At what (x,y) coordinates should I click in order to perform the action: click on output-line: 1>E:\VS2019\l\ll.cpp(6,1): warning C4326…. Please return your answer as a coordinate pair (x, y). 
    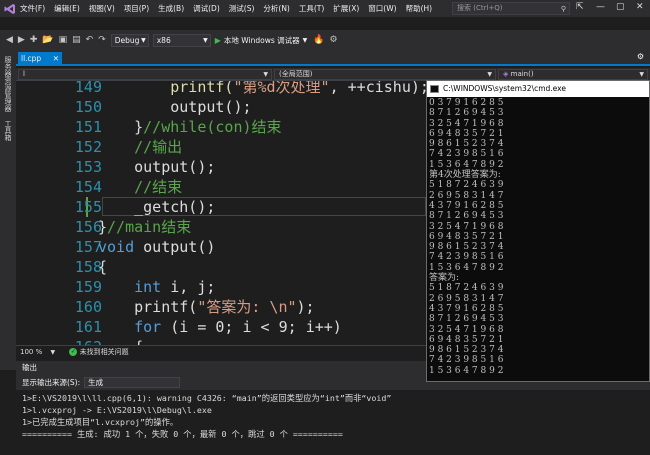
    Looking at the image, I should click on (207, 398).